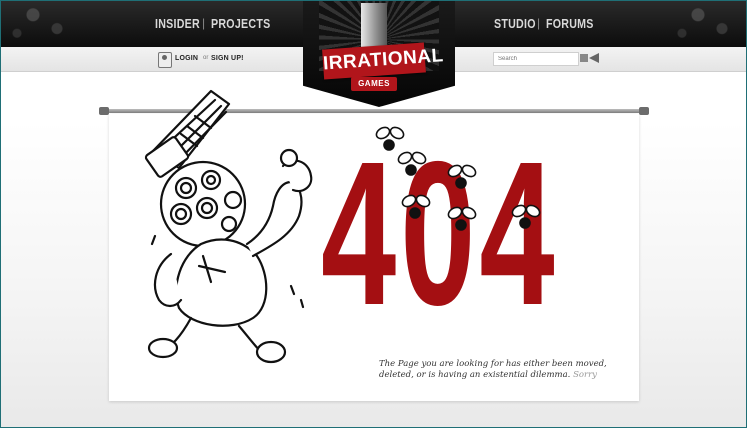 This screenshot has height=428, width=747. I want to click on logo-subtitle: GAMES, so click(374, 84).